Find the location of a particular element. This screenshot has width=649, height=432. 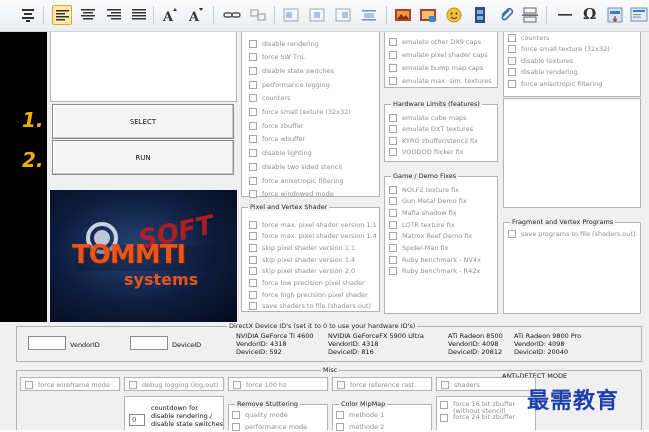

option-checkbox: VOODOO flicker fix is located at coordinates (426, 152).